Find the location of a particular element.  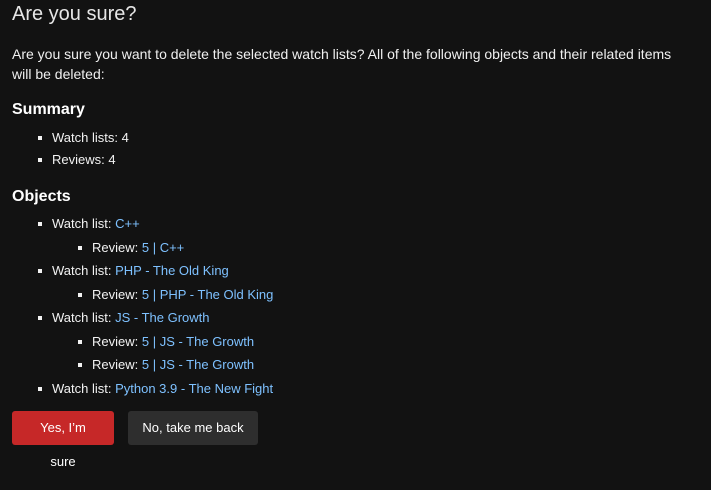

watch-list-item: Watch list: JS - The Growth is located at coordinates (155, 320).